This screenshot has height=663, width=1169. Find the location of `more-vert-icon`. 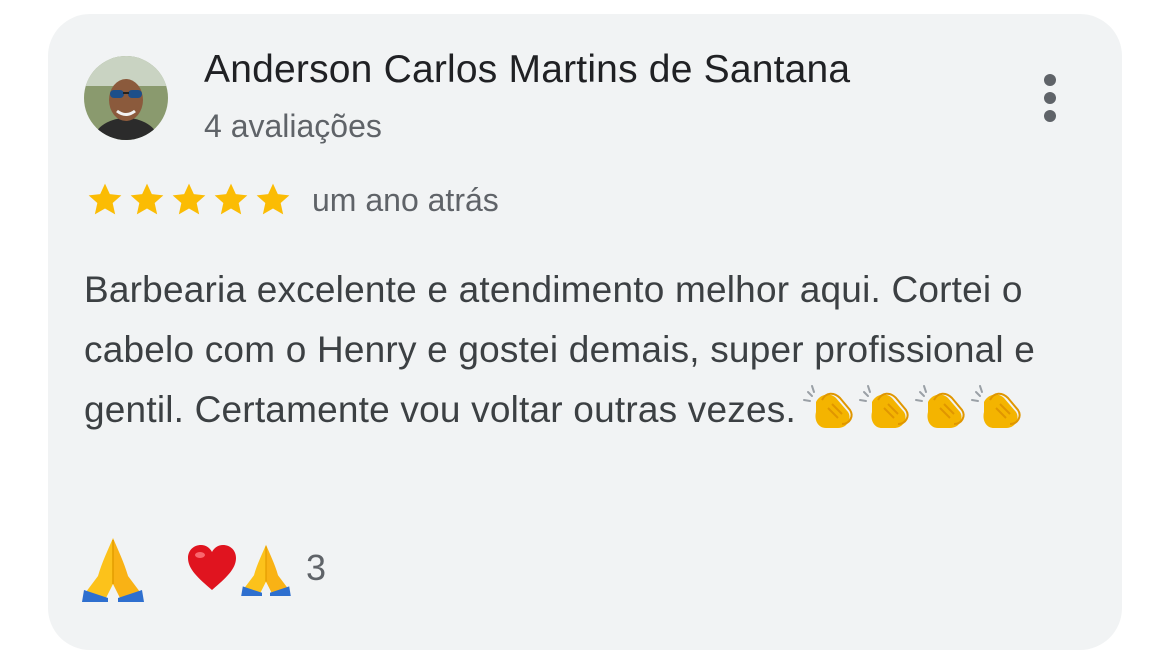

more-vert-icon is located at coordinates (1050, 98).